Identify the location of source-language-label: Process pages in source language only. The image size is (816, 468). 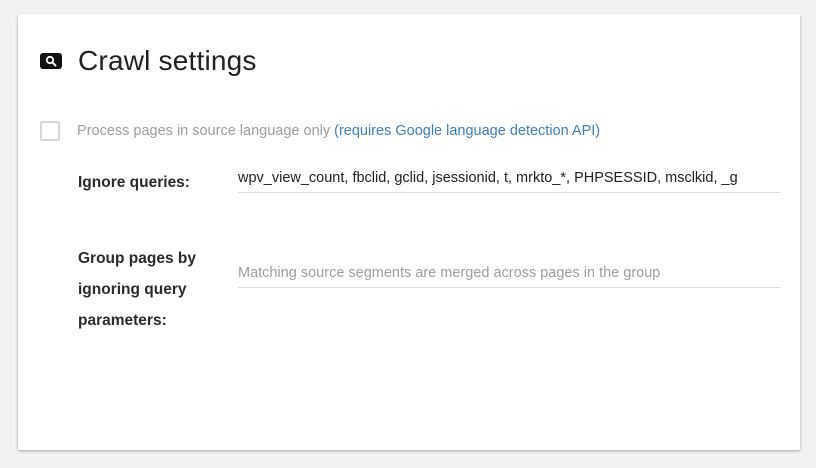
(204, 131).